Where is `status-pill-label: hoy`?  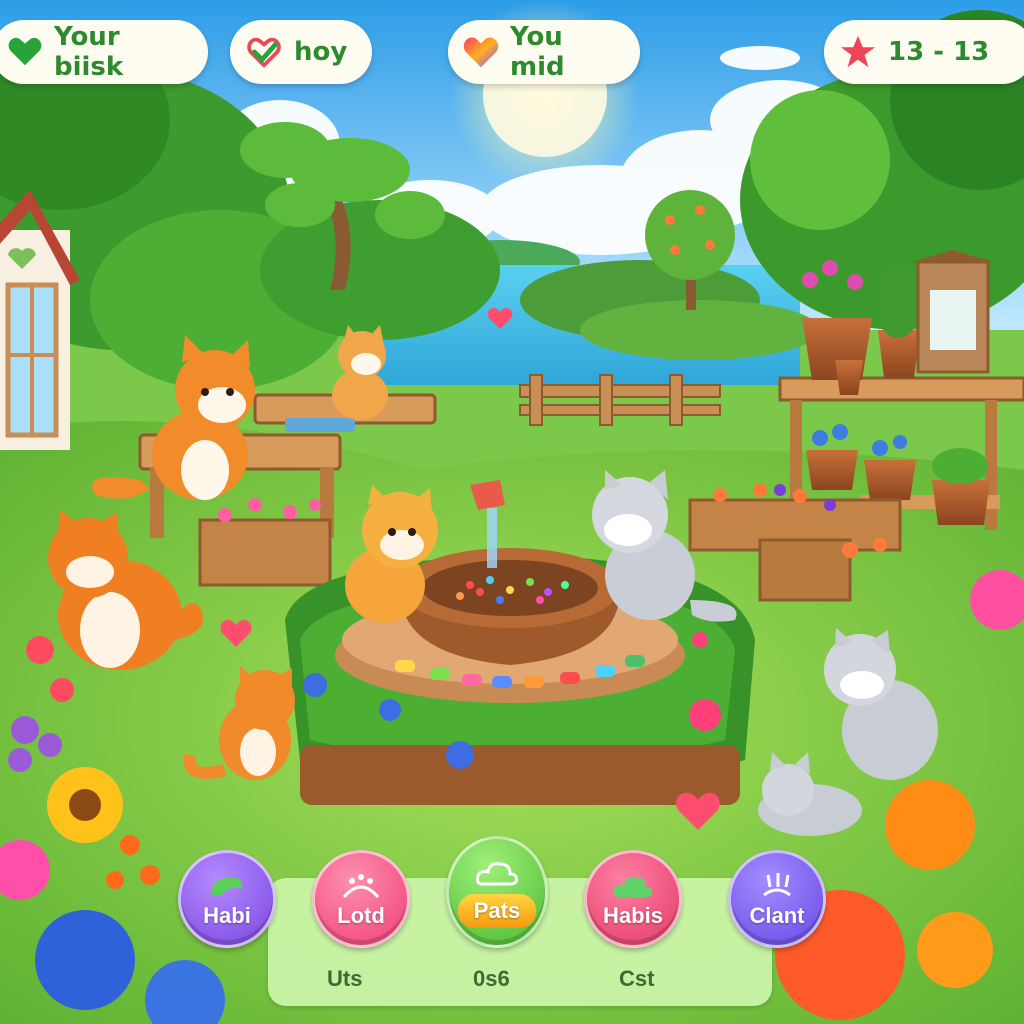
status-pill-label: hoy is located at coordinates (321, 52).